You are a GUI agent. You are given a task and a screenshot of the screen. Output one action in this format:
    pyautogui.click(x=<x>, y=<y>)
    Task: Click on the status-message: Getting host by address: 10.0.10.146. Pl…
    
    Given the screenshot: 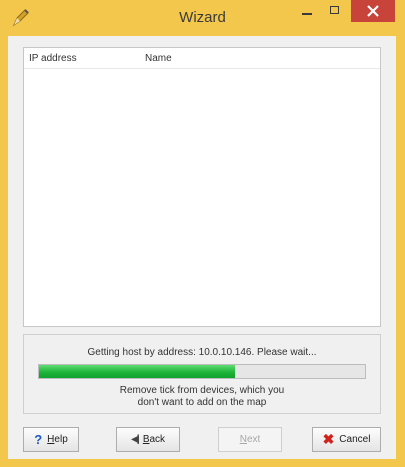 What is the action you would take?
    pyautogui.click(x=202, y=352)
    